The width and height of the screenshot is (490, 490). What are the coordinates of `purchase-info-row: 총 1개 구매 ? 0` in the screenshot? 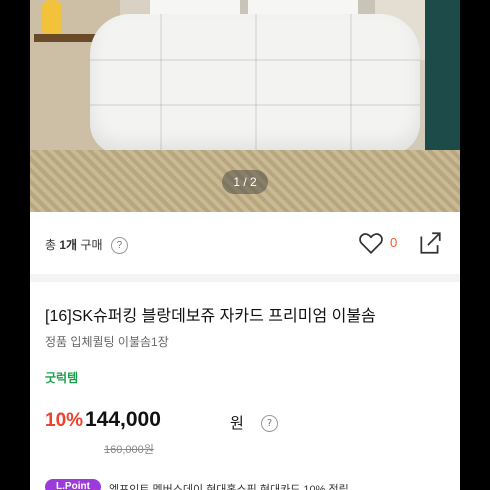 It's located at (245, 247).